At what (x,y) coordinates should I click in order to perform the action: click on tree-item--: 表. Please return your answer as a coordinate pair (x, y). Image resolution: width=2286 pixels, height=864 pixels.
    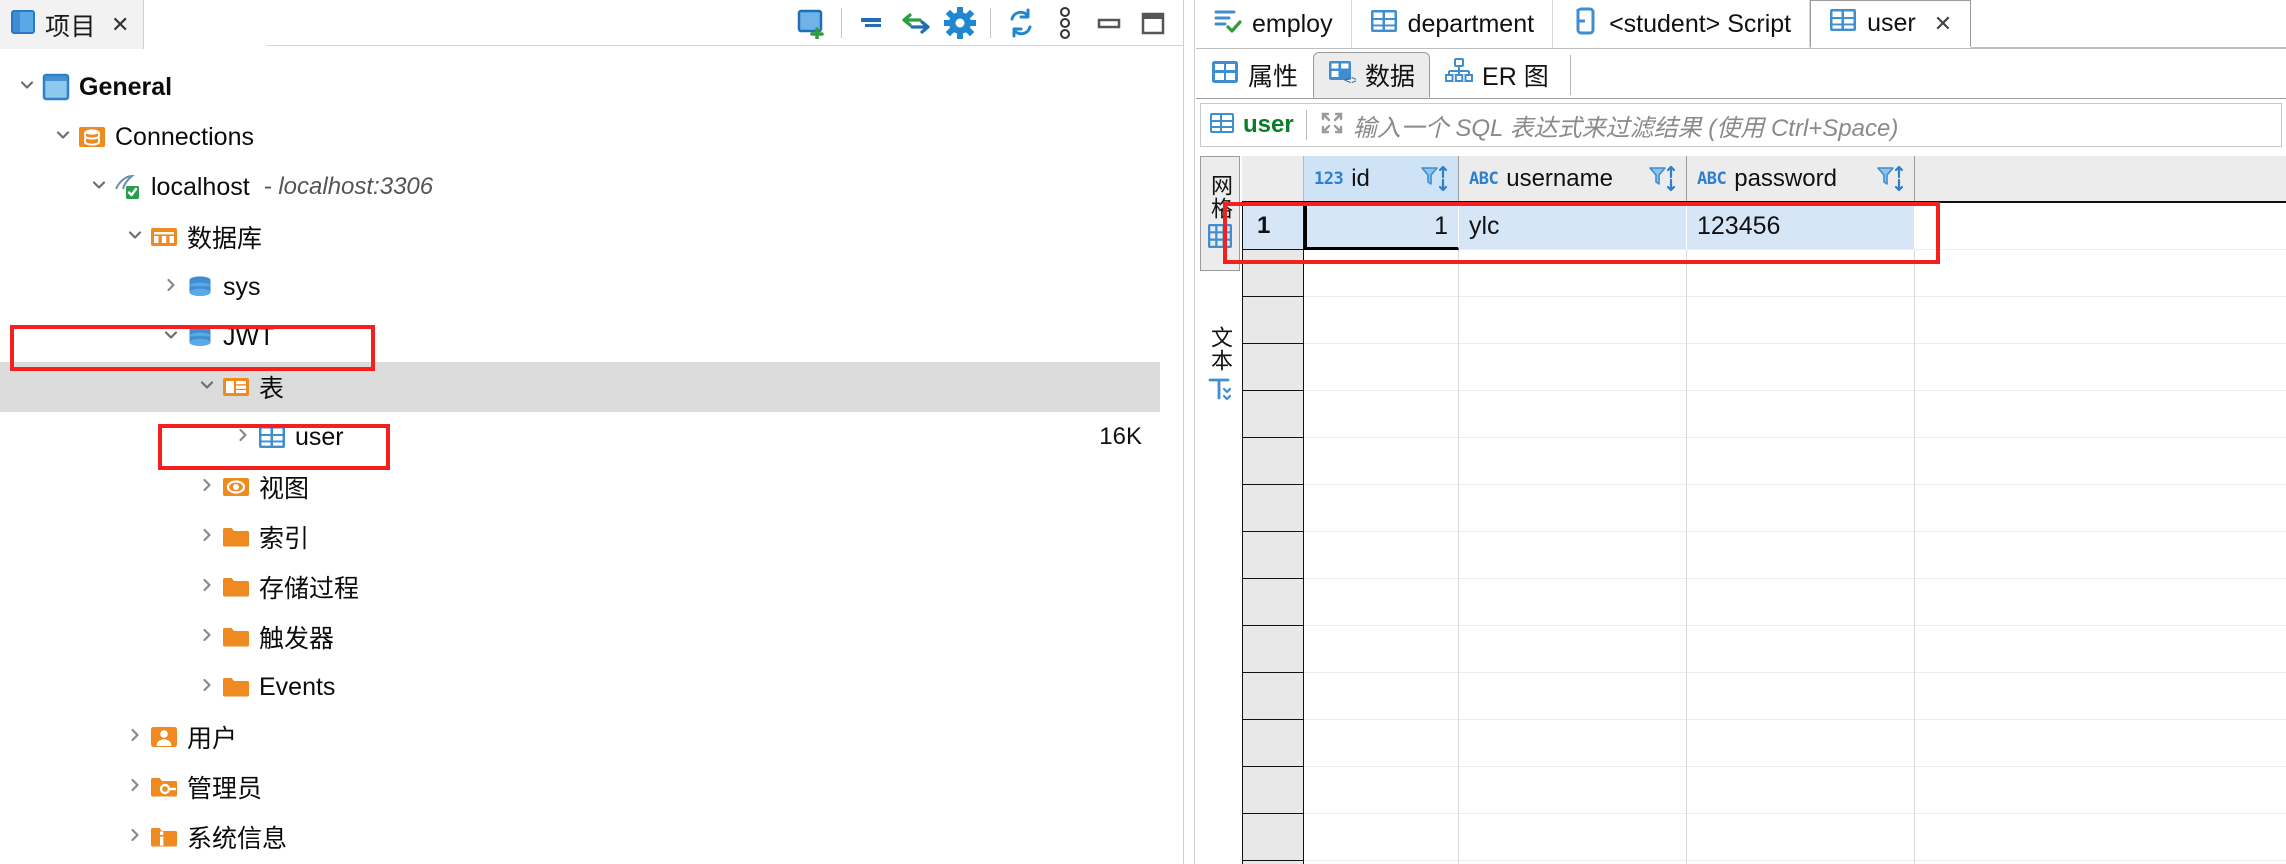
    Looking at the image, I should click on (580, 387).